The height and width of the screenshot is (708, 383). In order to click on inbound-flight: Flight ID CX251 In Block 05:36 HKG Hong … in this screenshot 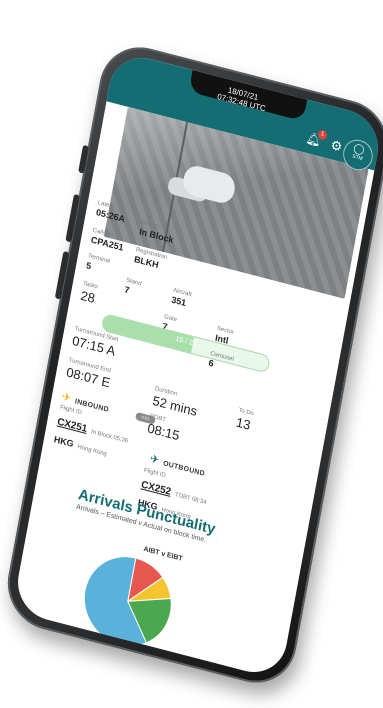, I will do `click(92, 435)`.